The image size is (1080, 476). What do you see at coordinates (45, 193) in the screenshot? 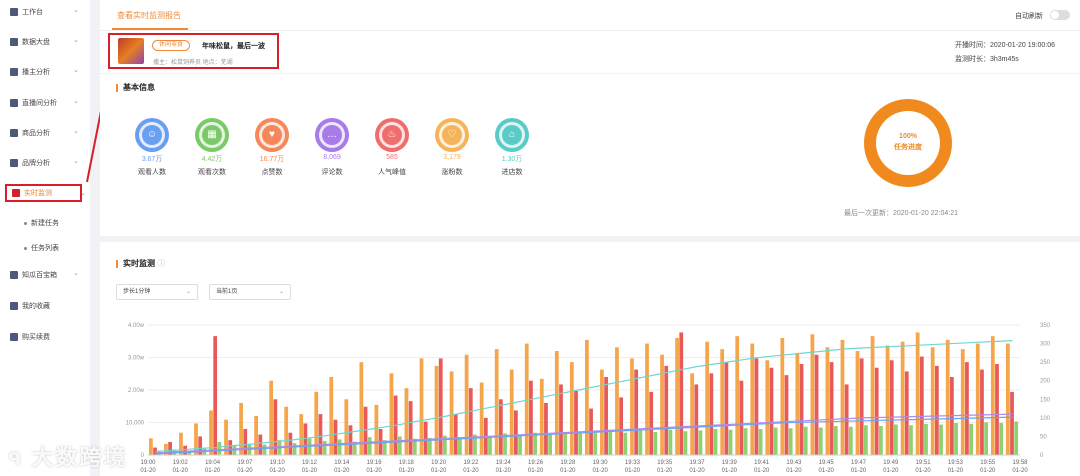
I see `sidebar-item-6: 实时监测 ⌄` at bounding box center [45, 193].